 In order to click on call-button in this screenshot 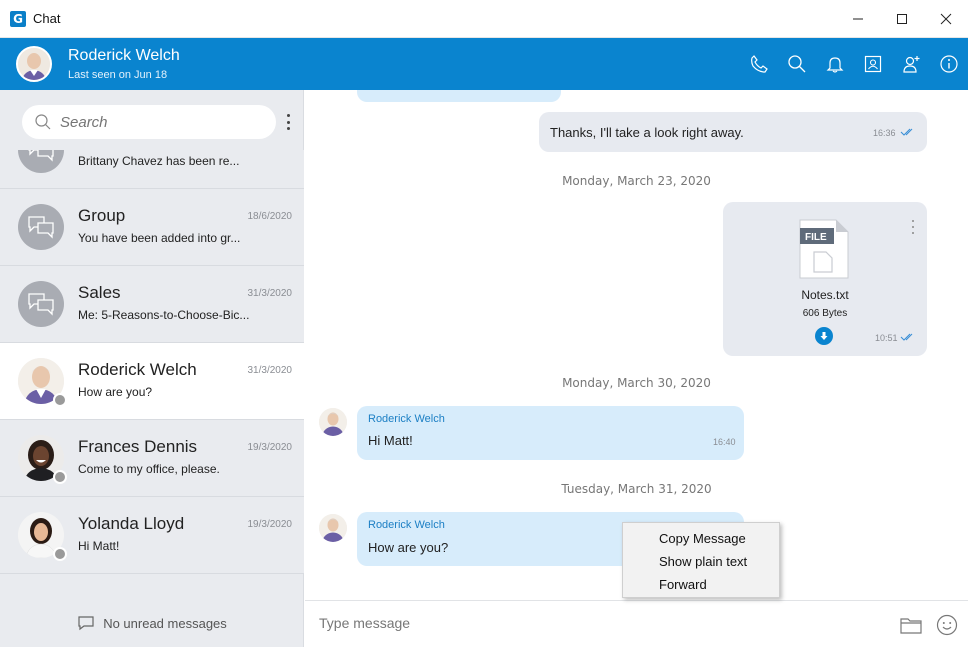, I will do `click(759, 64)`.